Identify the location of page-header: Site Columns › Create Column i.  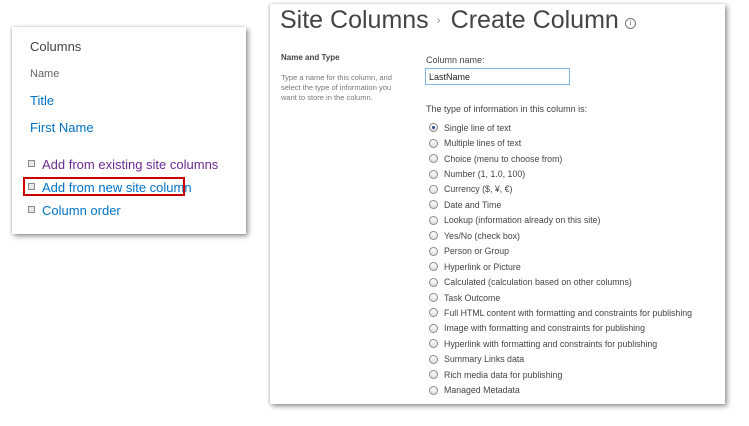
(458, 20).